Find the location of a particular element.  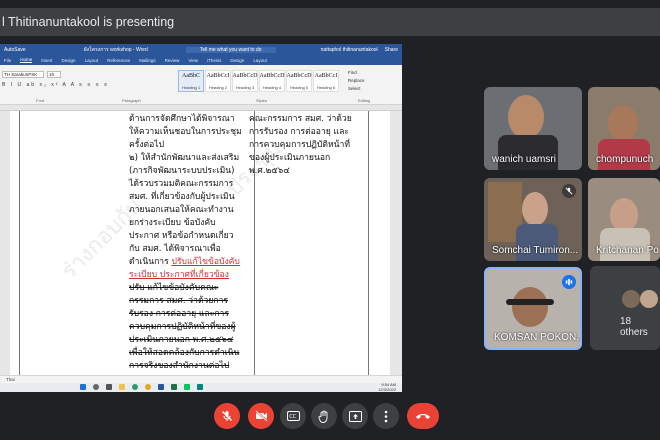

doc-title: ผังโครงการ workshop - Word is located at coordinates (115, 49).